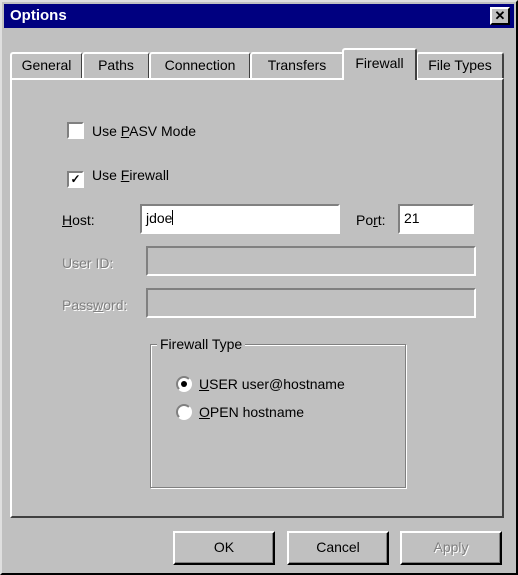 This screenshot has height=575, width=518. Describe the element at coordinates (252, 412) in the screenshot. I see `radio-label: OPEN hostname` at that location.